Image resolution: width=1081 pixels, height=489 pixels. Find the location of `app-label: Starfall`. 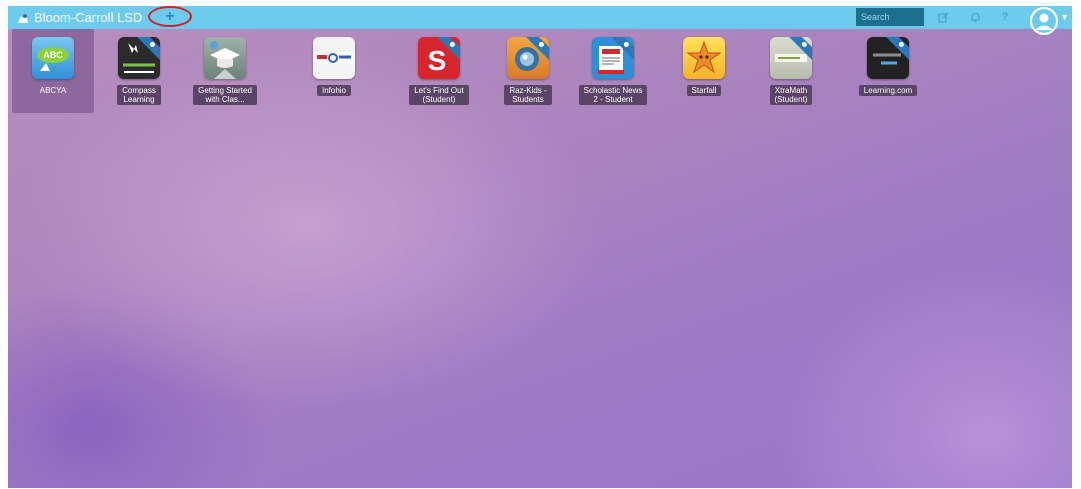

app-label: Starfall is located at coordinates (704, 90).